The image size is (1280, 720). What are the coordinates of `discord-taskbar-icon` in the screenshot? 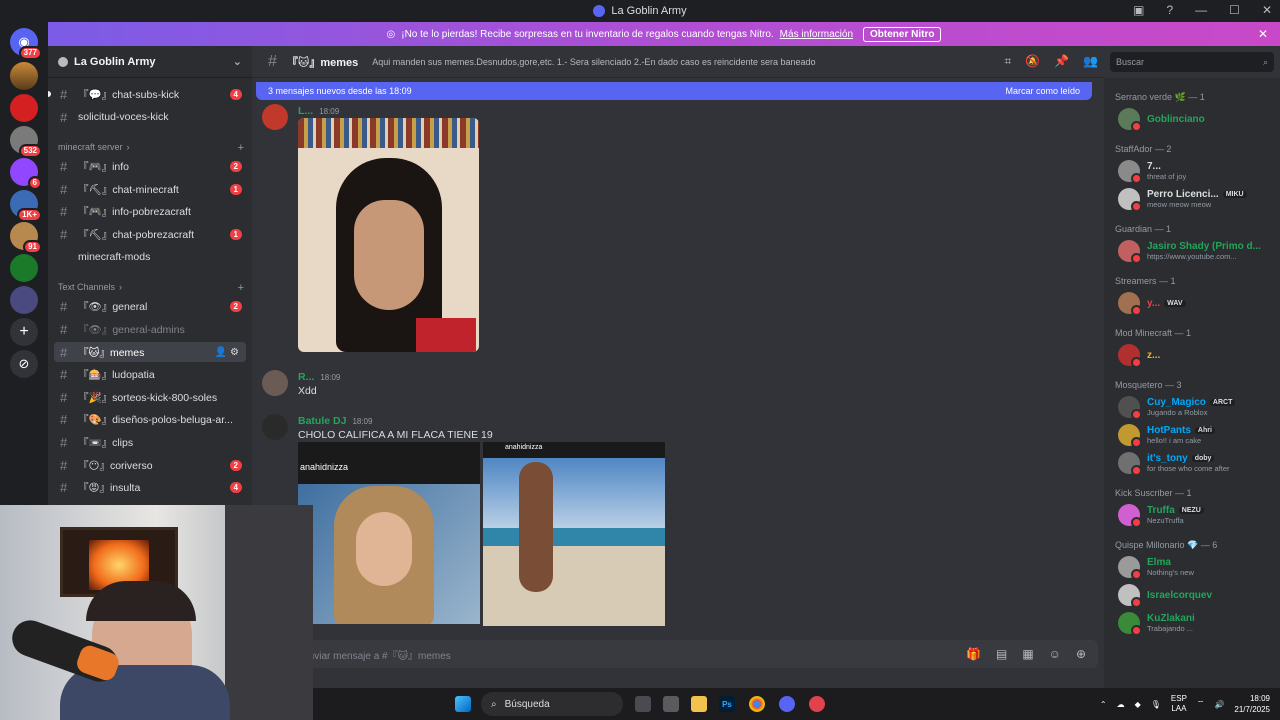 It's located at (787, 704).